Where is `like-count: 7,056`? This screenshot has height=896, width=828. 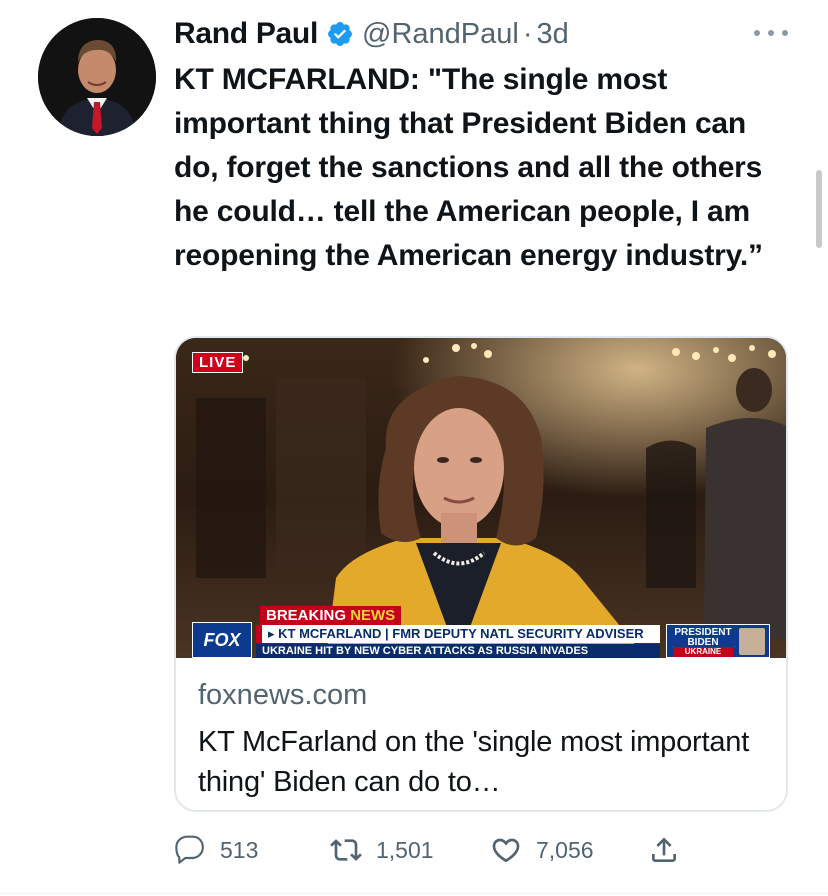 like-count: 7,056 is located at coordinates (565, 849).